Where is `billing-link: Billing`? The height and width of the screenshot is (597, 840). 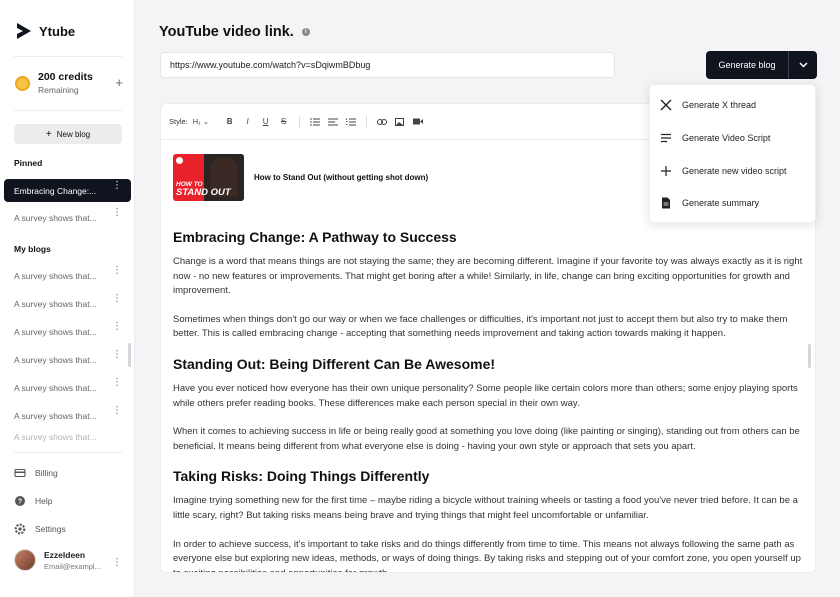
billing-link: Billing is located at coordinates (36, 473).